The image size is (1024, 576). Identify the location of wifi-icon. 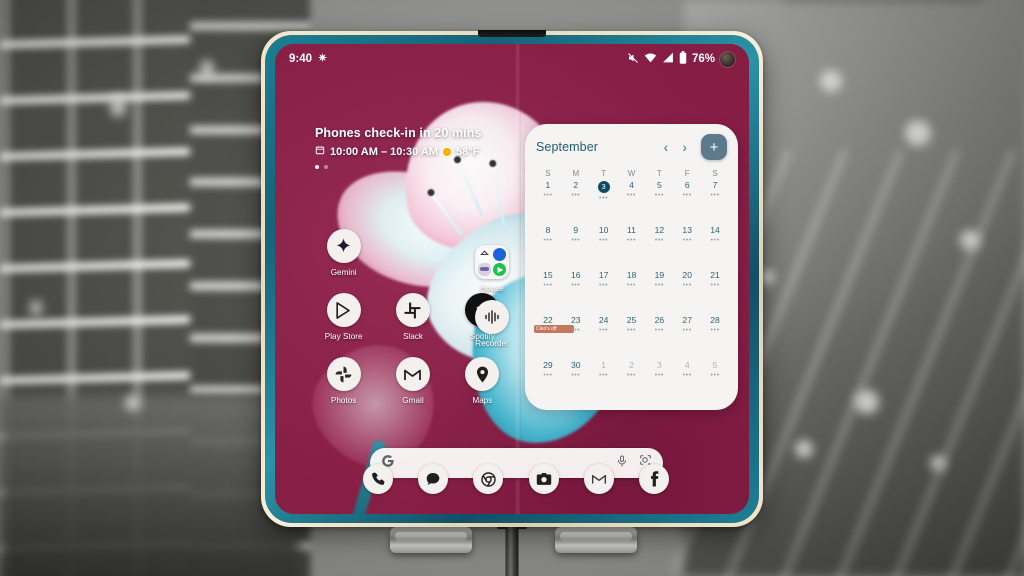
(650, 59).